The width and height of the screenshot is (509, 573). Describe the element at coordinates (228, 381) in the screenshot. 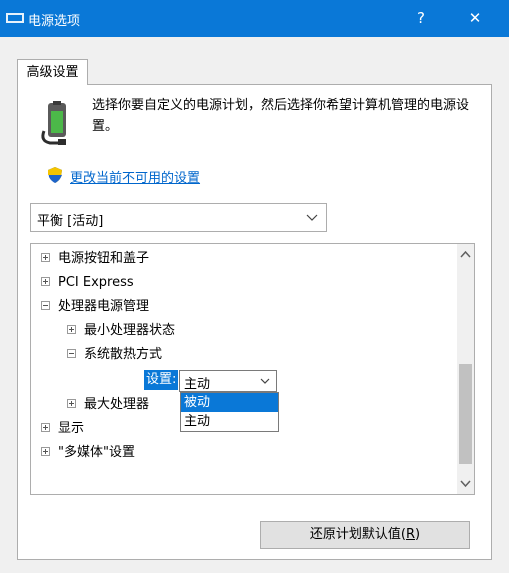

I see `cooling-policy-select: 主动` at that location.